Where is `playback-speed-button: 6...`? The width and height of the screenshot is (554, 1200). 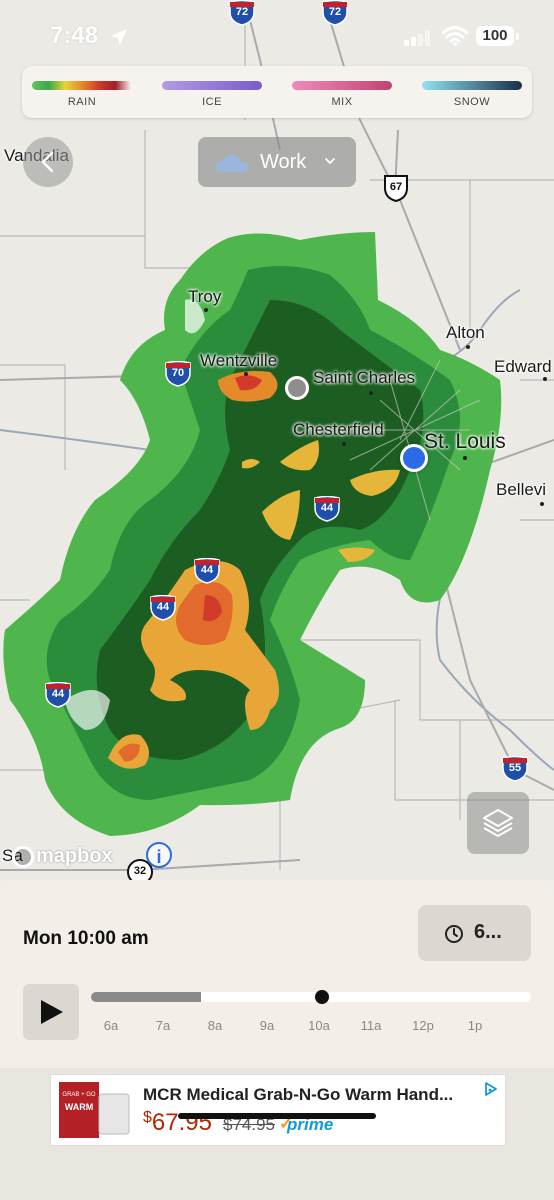 playback-speed-button: 6... is located at coordinates (474, 933).